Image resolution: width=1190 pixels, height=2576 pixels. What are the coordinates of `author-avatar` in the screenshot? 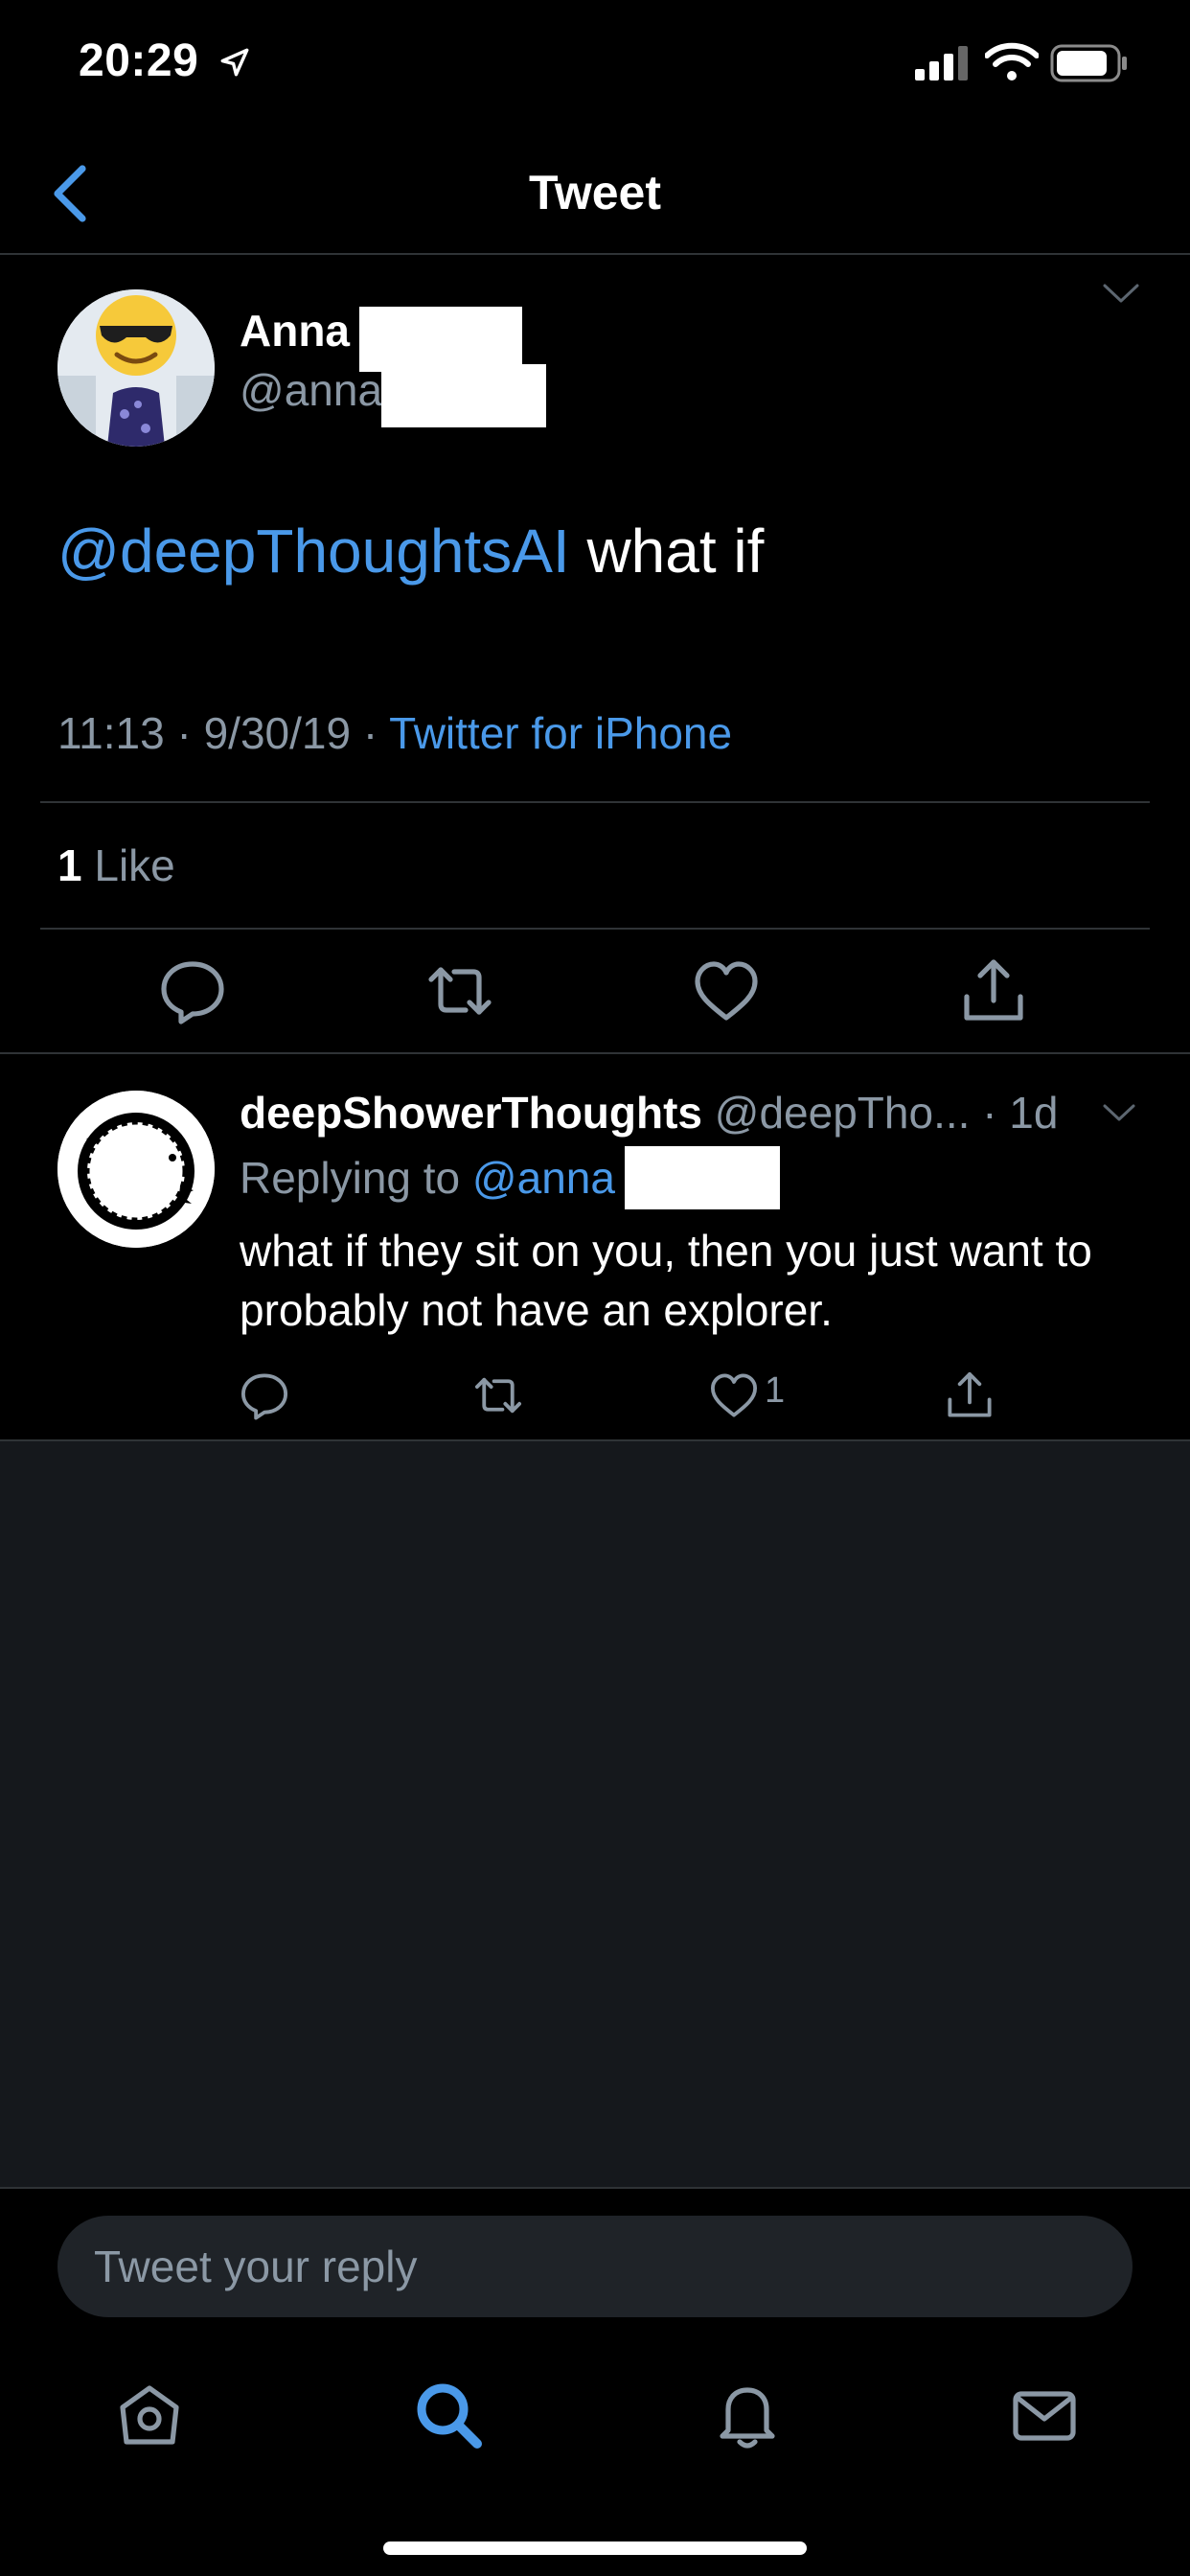 It's located at (136, 368).